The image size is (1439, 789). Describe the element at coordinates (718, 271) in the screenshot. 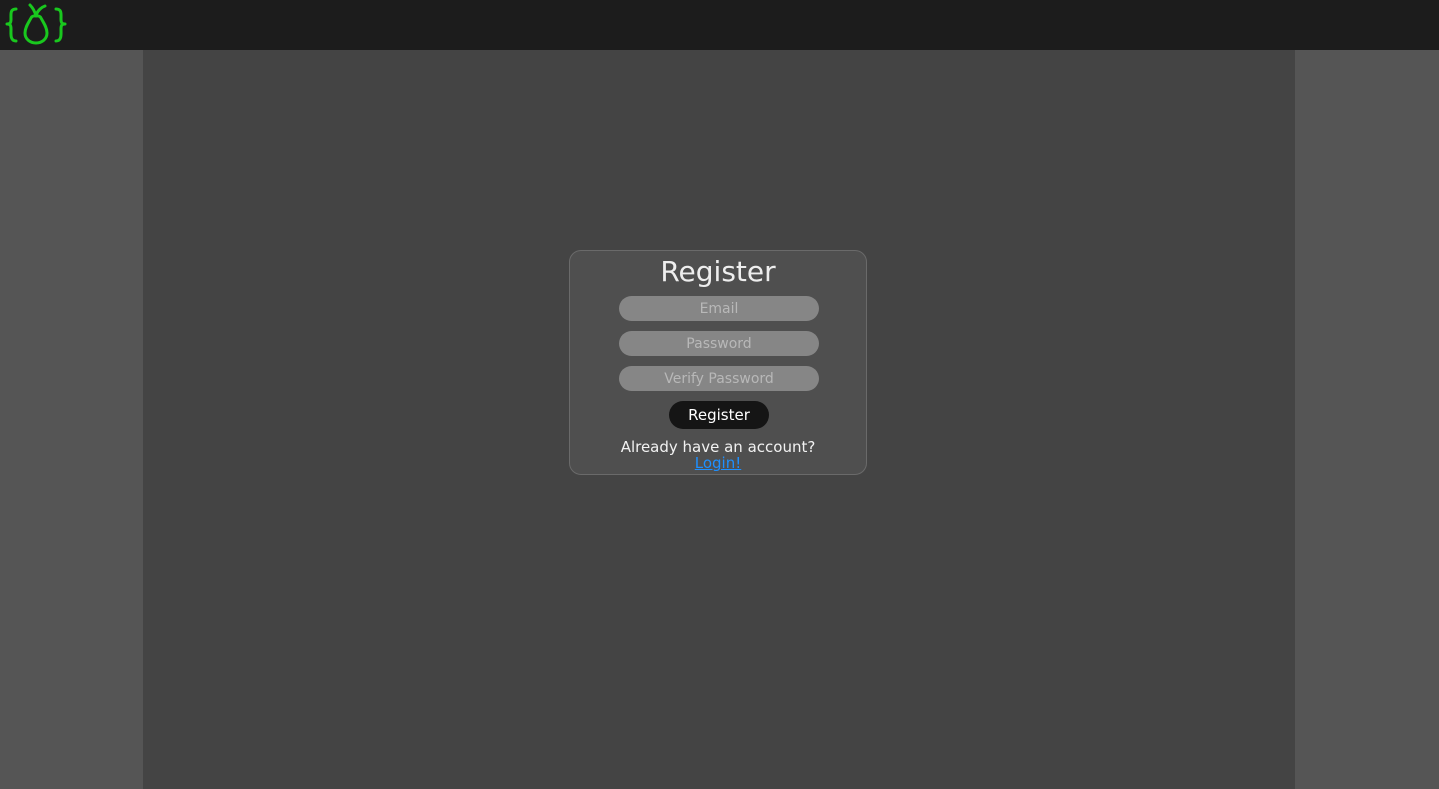

I see `register-title: Register` at that location.